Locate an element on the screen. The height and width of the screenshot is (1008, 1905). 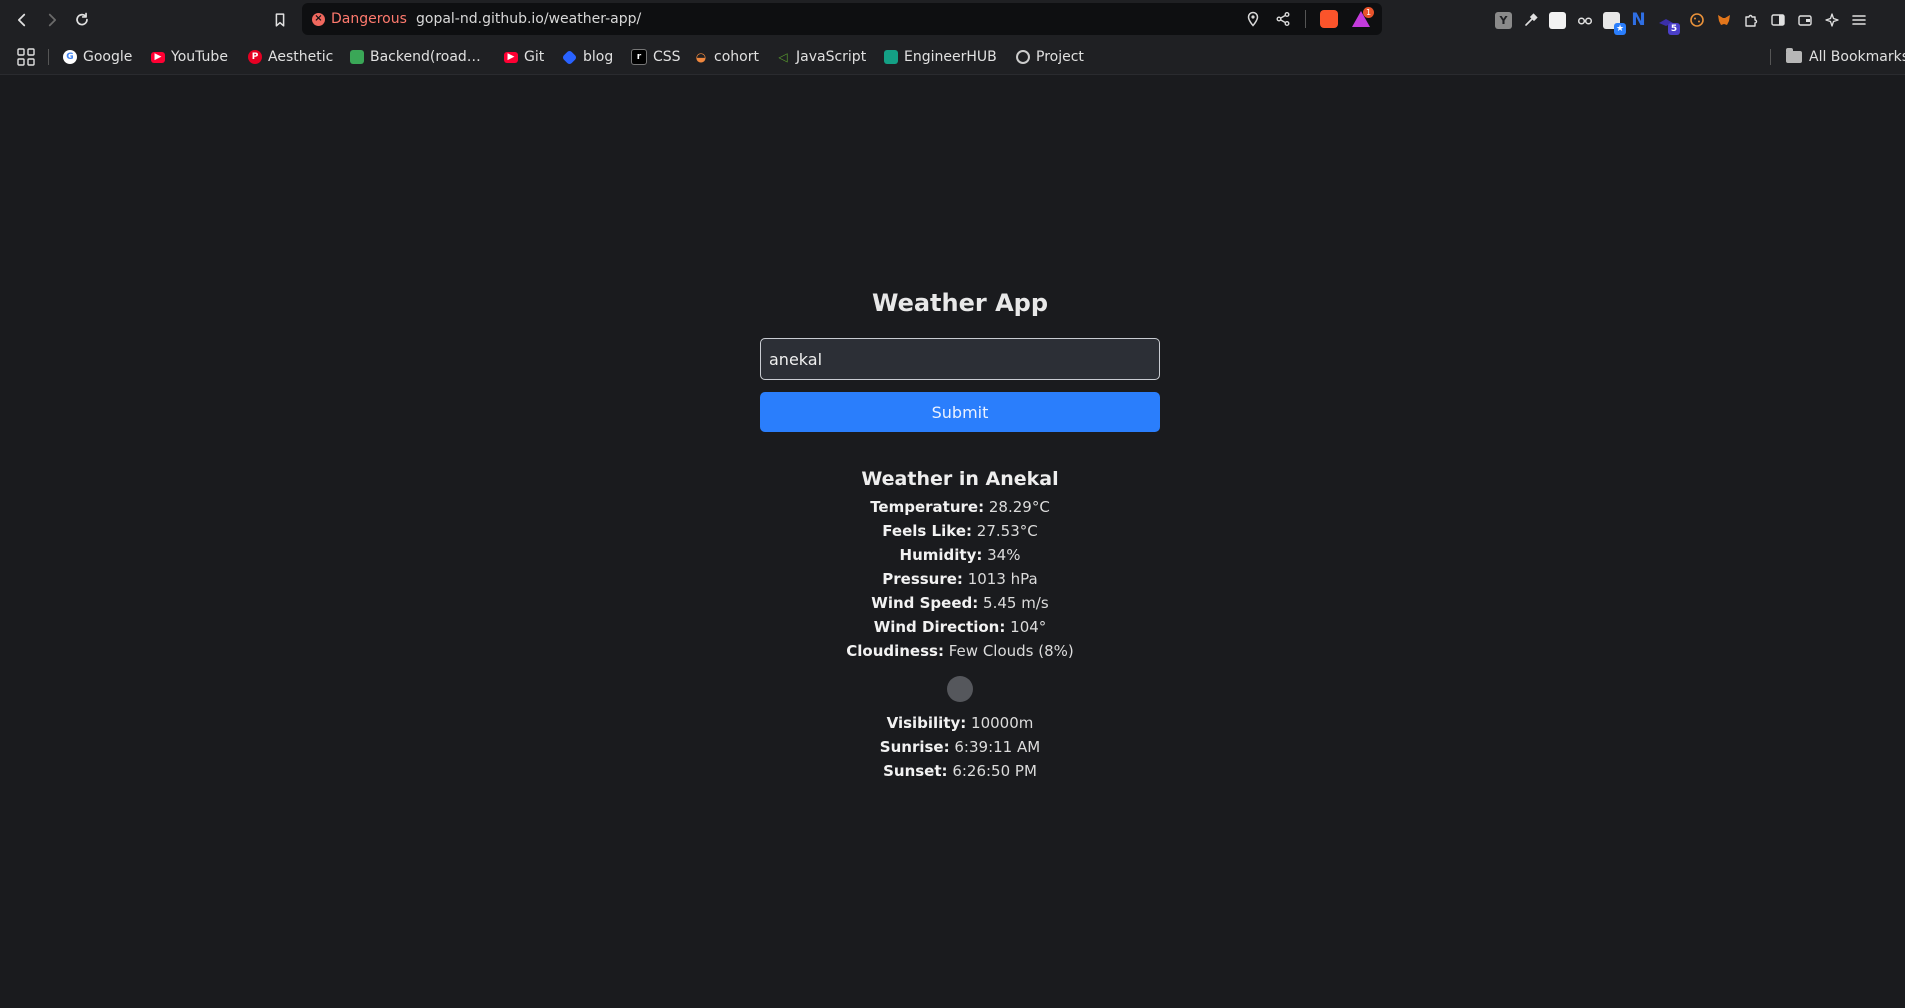
apps-grid-icon is located at coordinates (26, 57).